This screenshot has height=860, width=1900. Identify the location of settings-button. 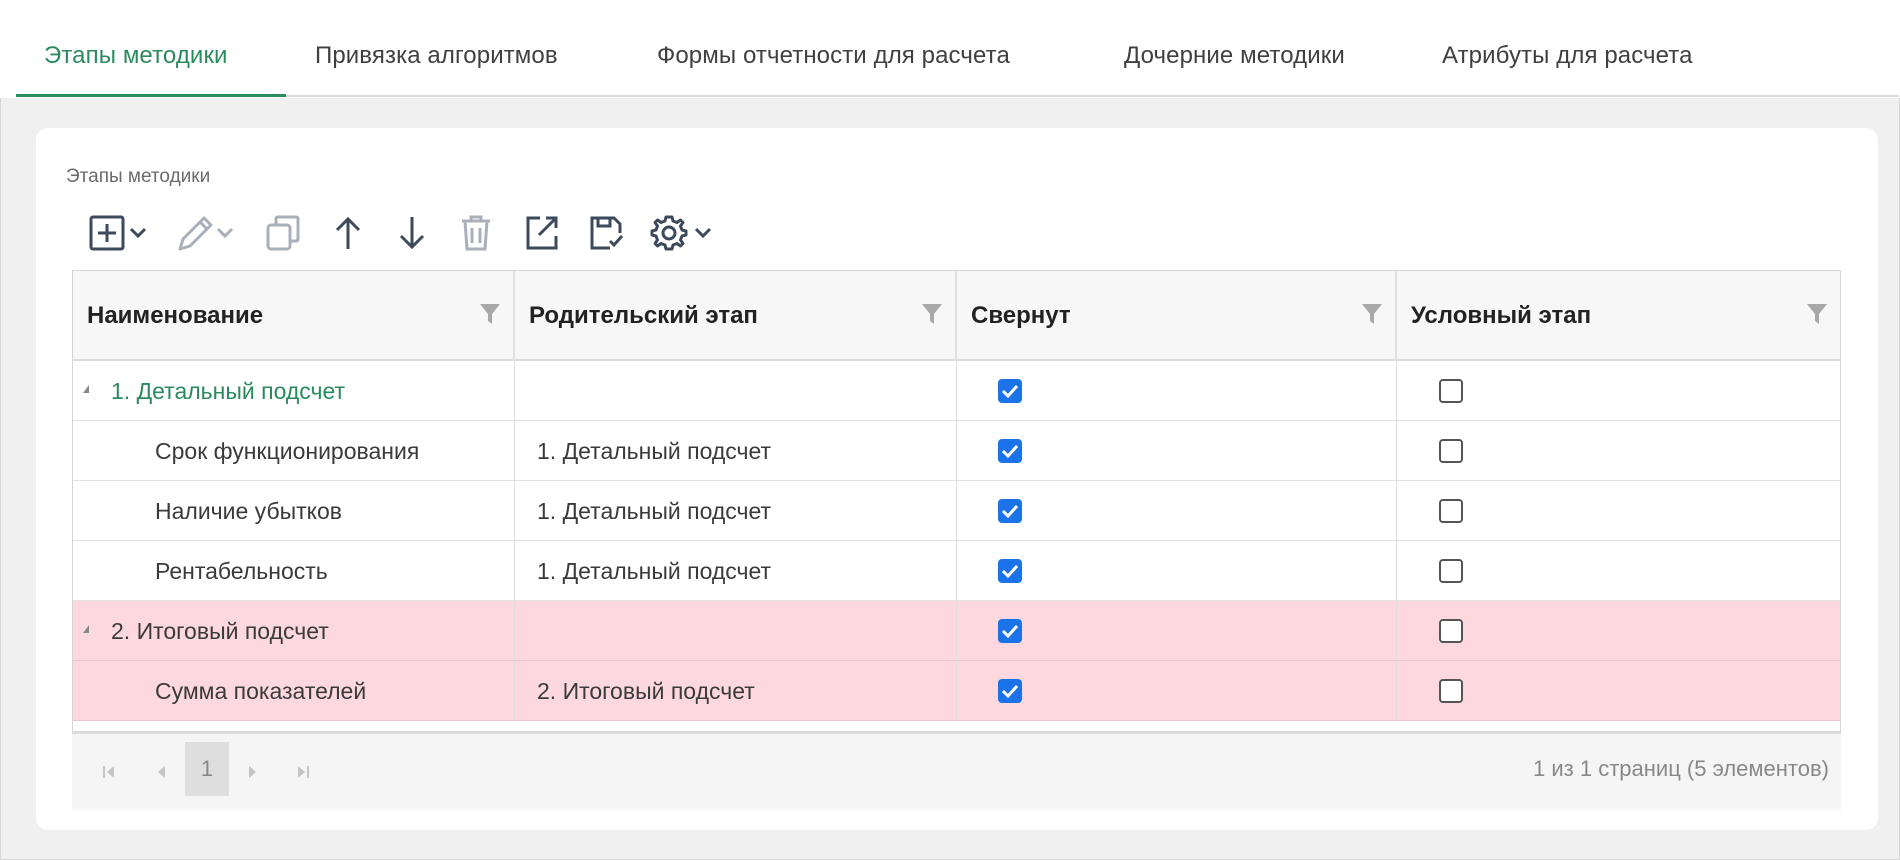
(685, 233).